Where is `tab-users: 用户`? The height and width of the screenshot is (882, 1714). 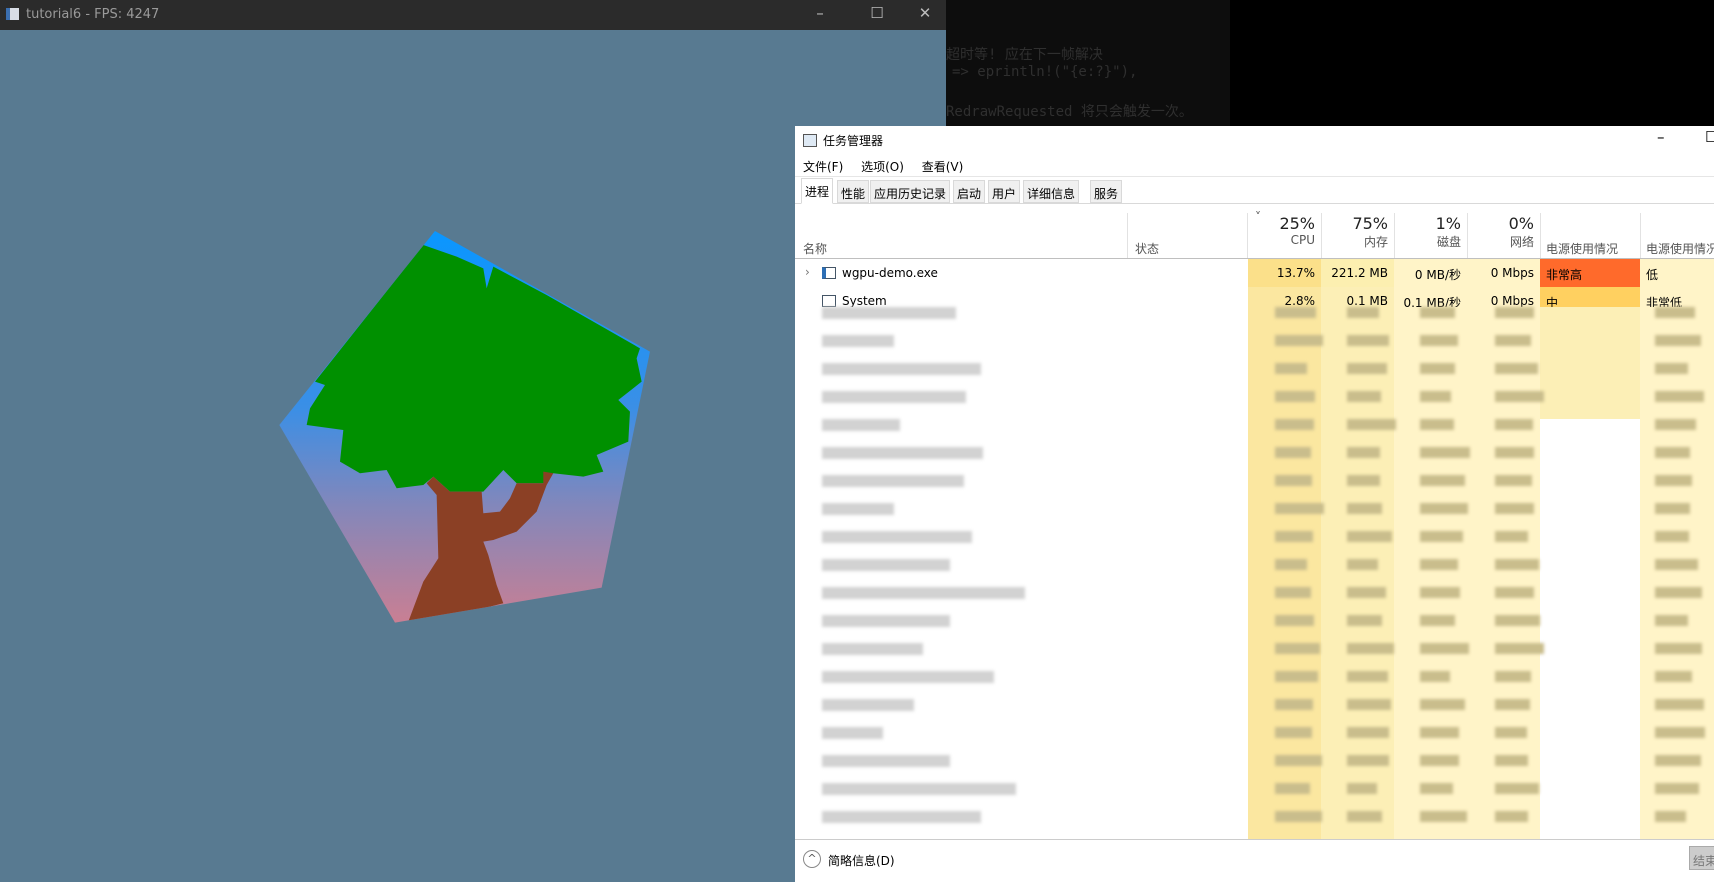 tab-users: 用户 is located at coordinates (1004, 191).